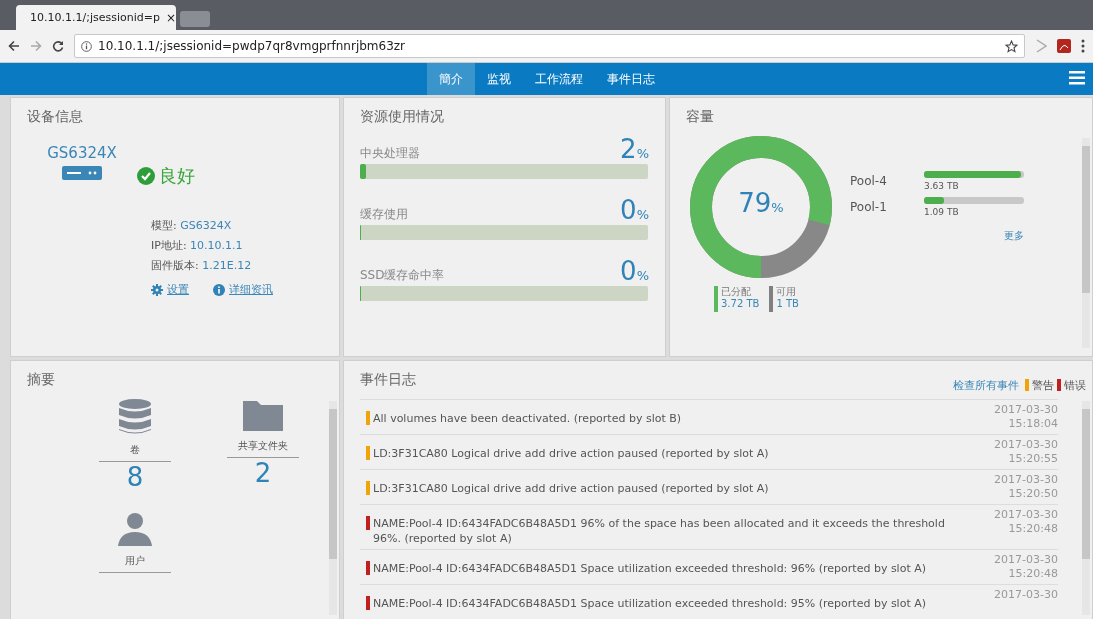  I want to click on panel-title: 设备信息, so click(55, 117).